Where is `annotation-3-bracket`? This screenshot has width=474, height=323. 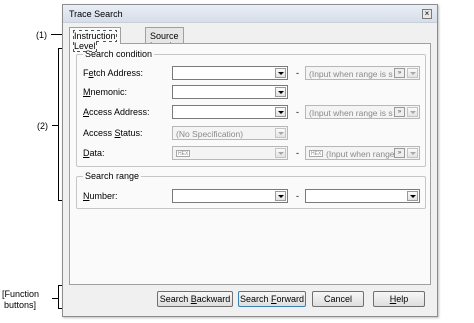
annotation-3-bracket is located at coordinates (58, 297).